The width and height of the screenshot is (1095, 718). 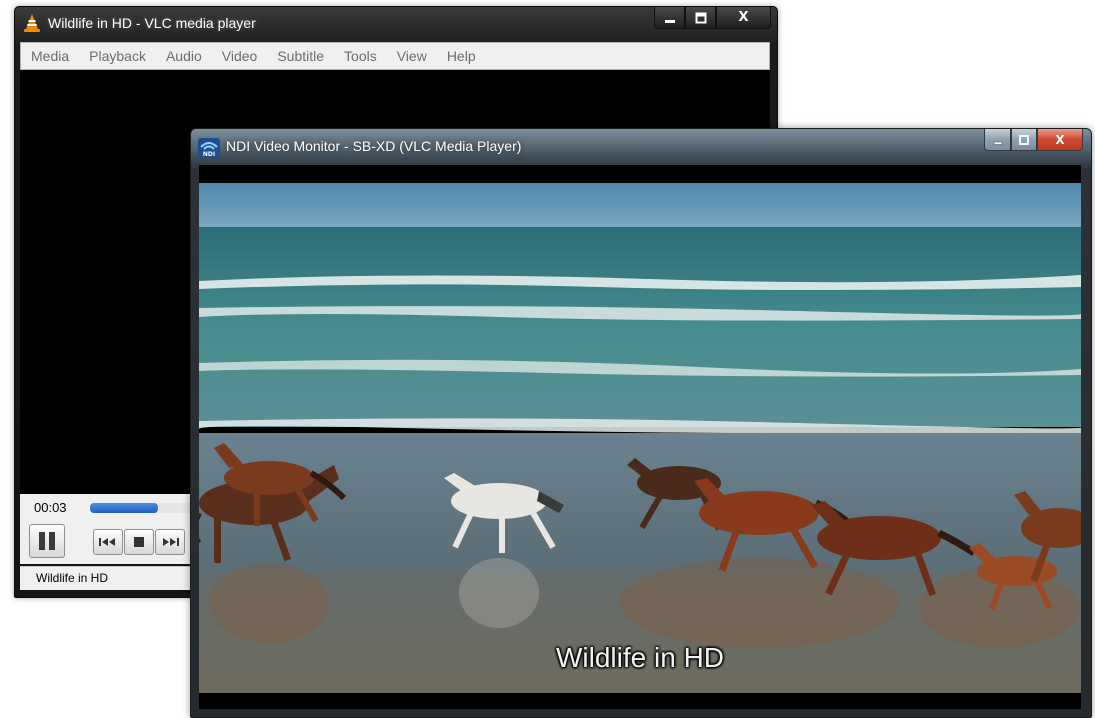 What do you see at coordinates (300, 56) in the screenshot?
I see `menu-subtitle: Subtitle` at bounding box center [300, 56].